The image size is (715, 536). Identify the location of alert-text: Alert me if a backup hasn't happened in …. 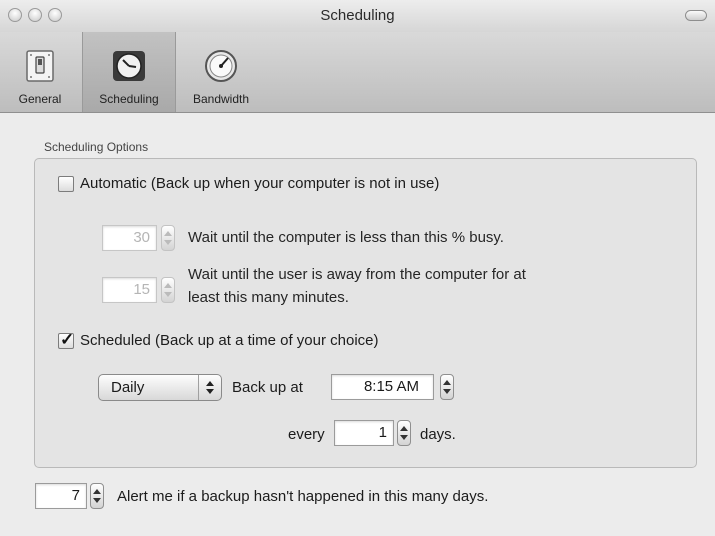
(303, 496).